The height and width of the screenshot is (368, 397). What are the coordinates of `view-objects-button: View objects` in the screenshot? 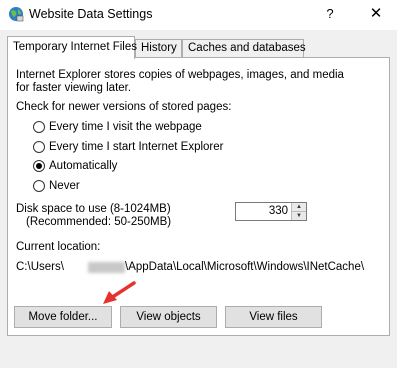 It's located at (168, 317).